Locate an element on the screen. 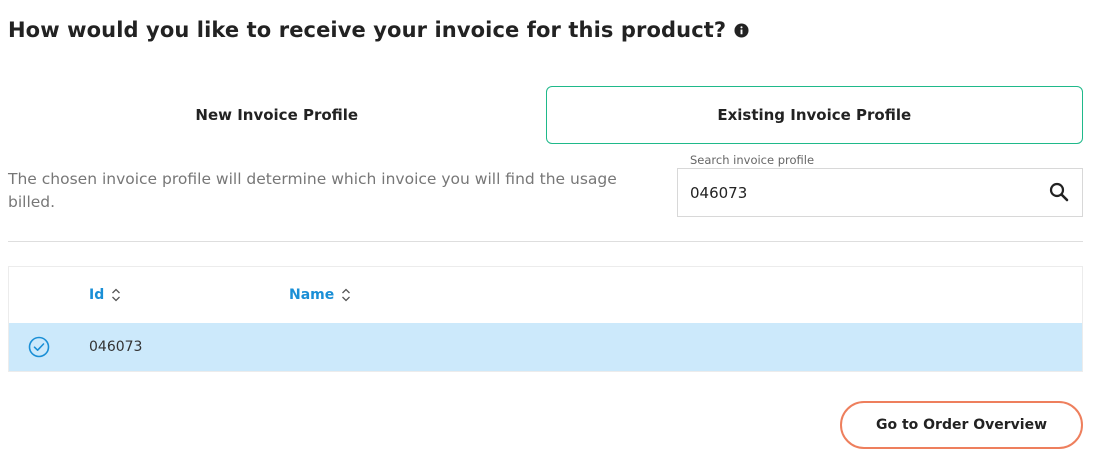  go-to-order-overview-button: Go to Order Overview is located at coordinates (961, 425).